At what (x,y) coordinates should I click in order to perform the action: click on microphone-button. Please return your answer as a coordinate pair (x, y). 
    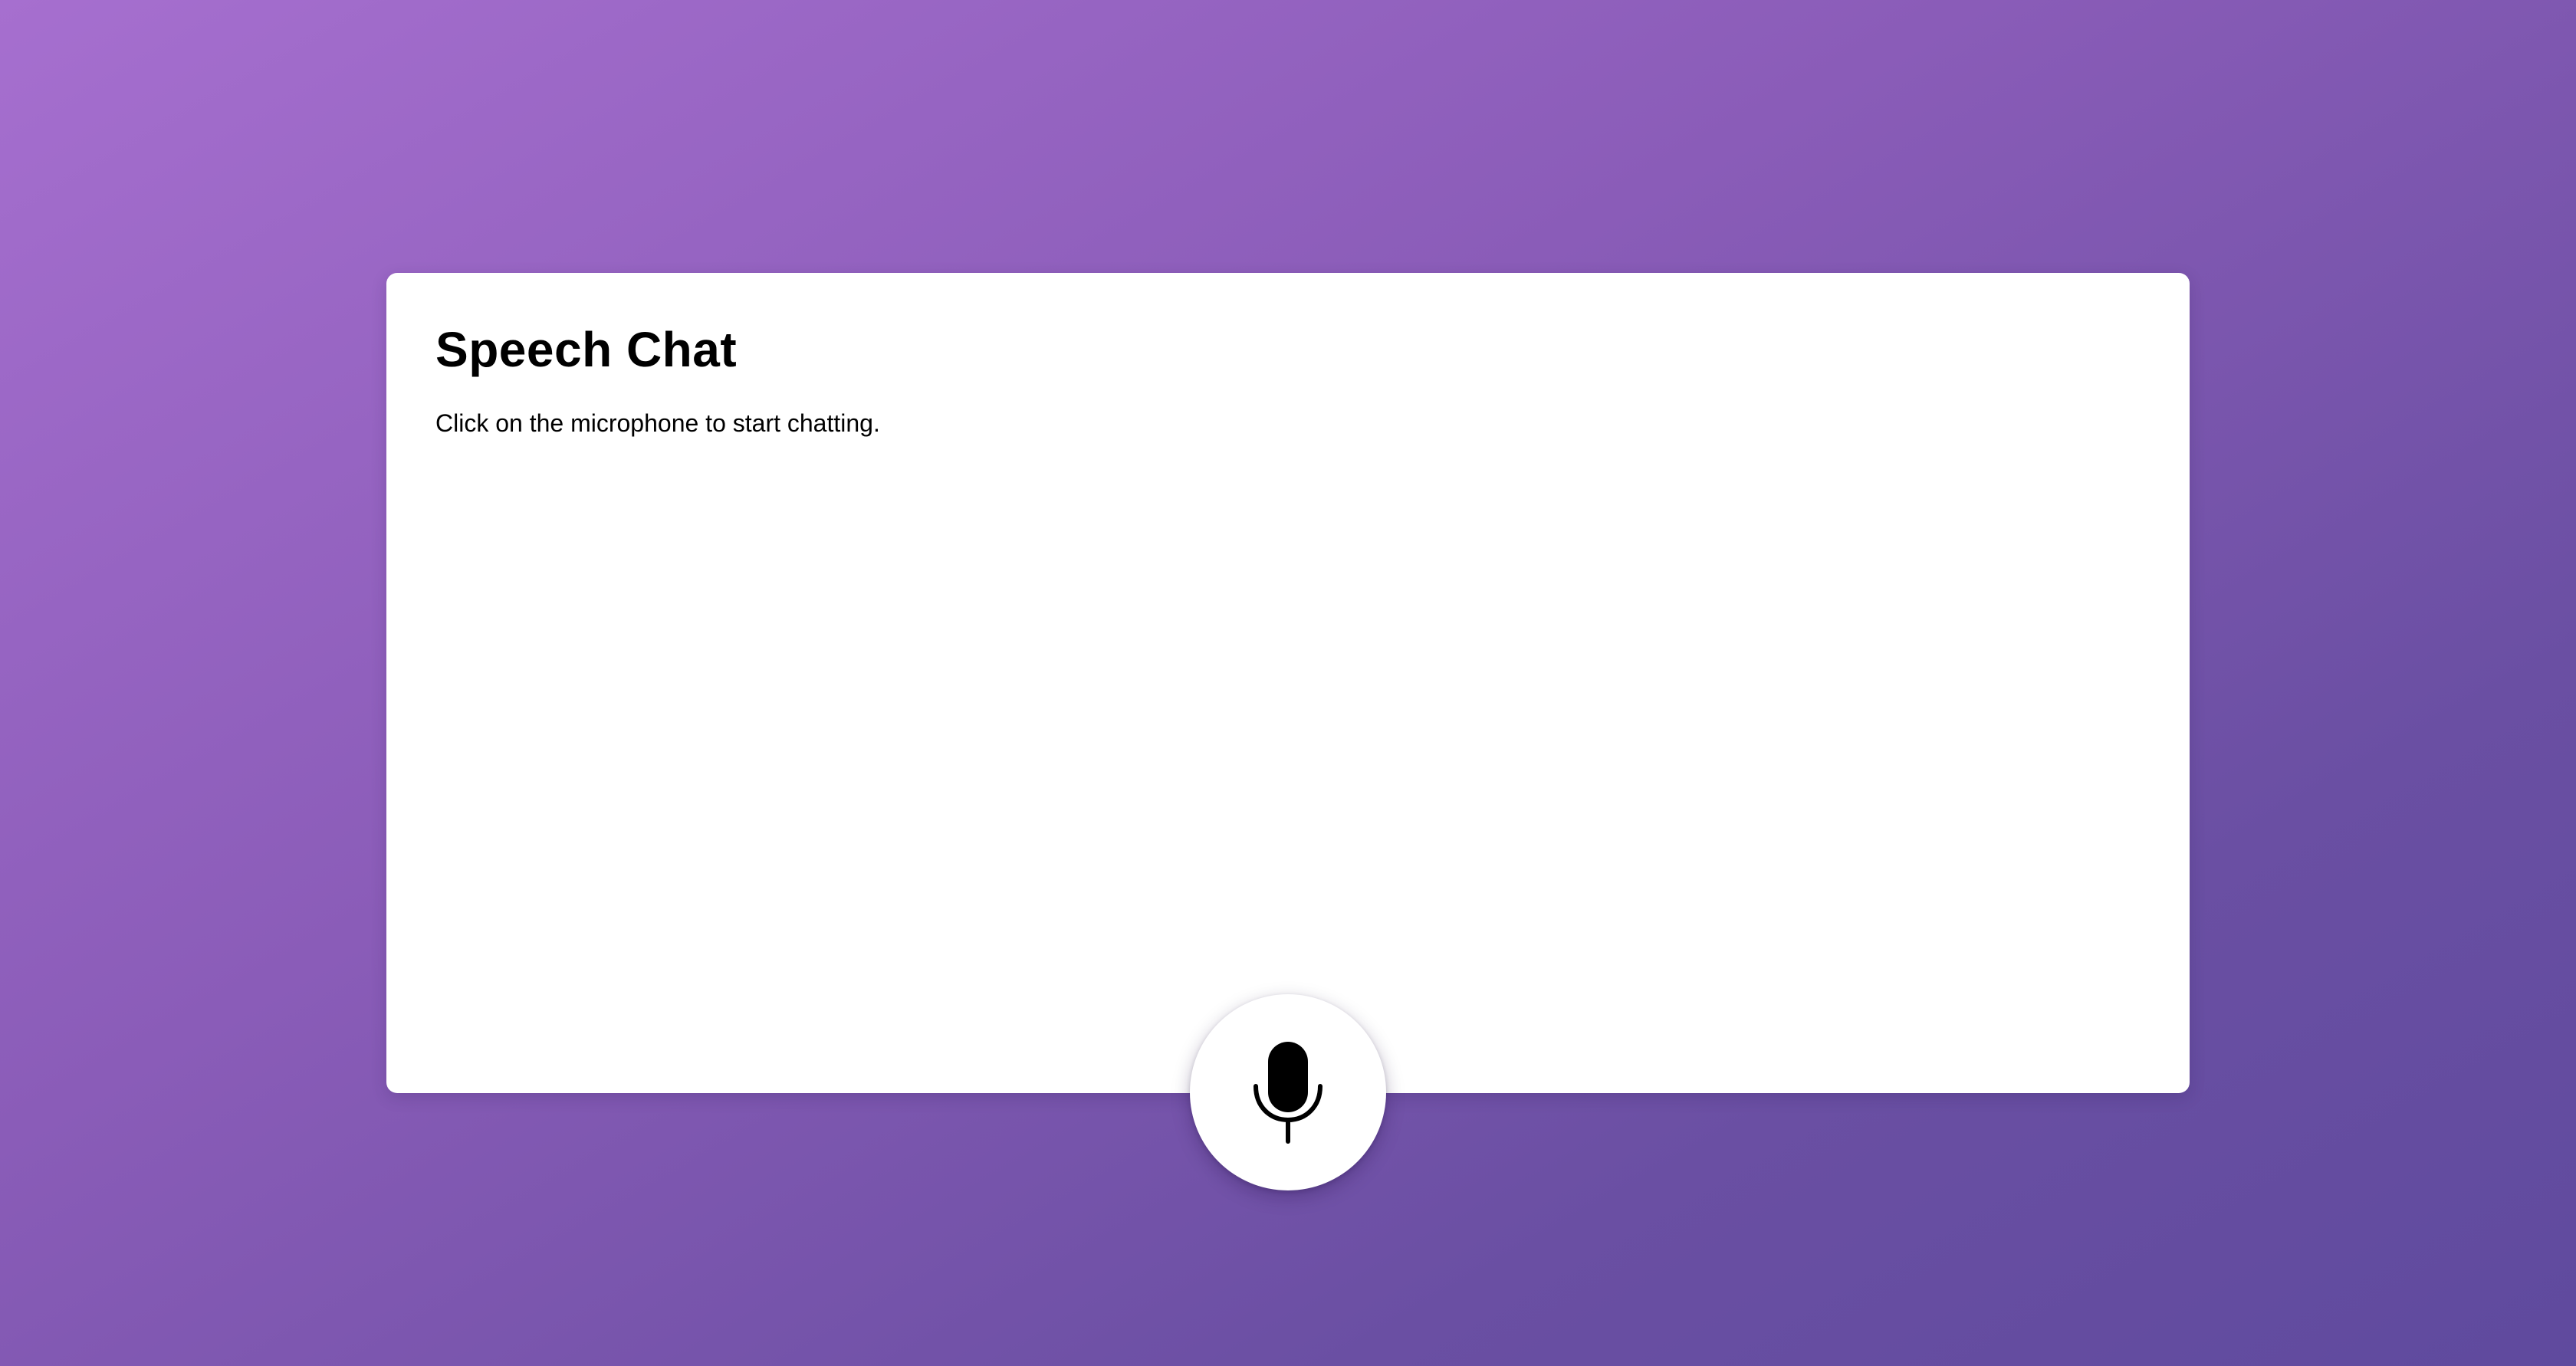
    Looking at the image, I should click on (1288, 1092).